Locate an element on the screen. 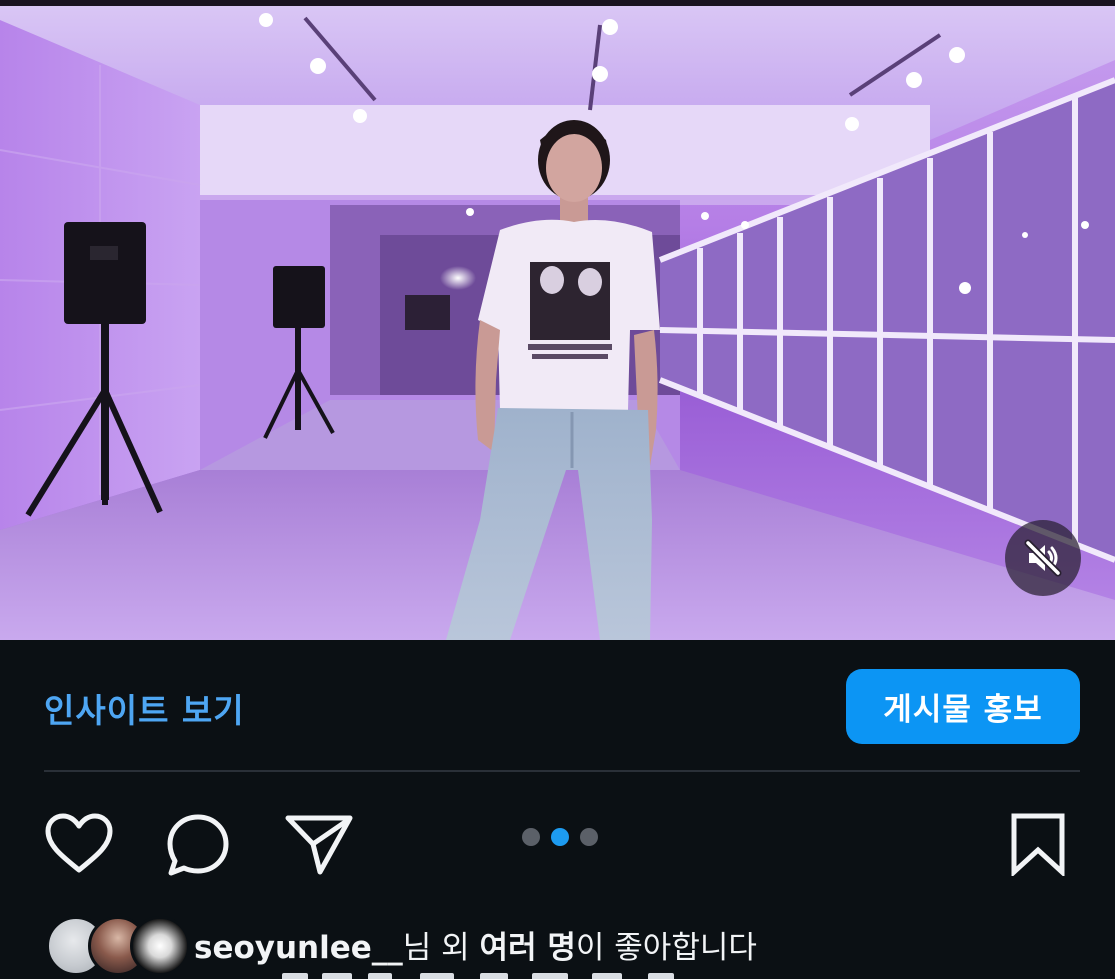 The image size is (1115, 979). liker-username: seoyunlee__ is located at coordinates (298, 948).